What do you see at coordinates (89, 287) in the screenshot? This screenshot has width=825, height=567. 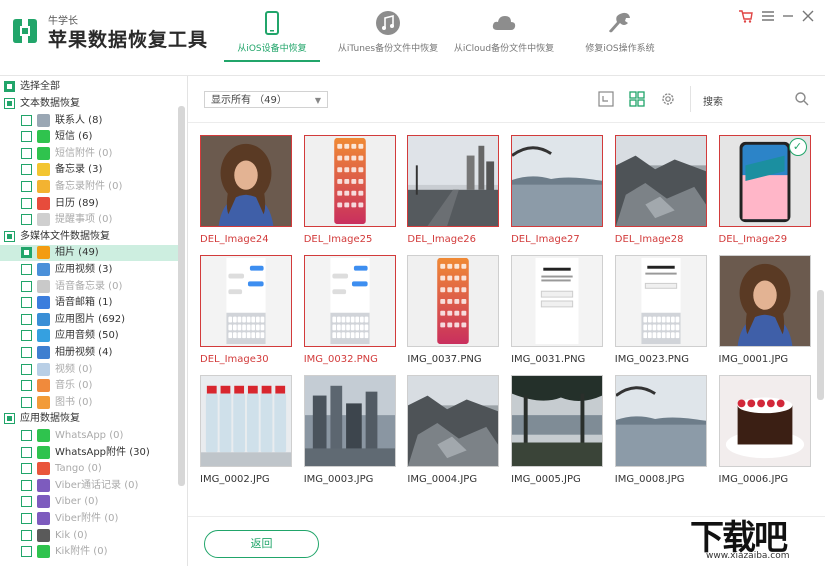 I see `category-item: 语音备忘录 (0)` at bounding box center [89, 287].